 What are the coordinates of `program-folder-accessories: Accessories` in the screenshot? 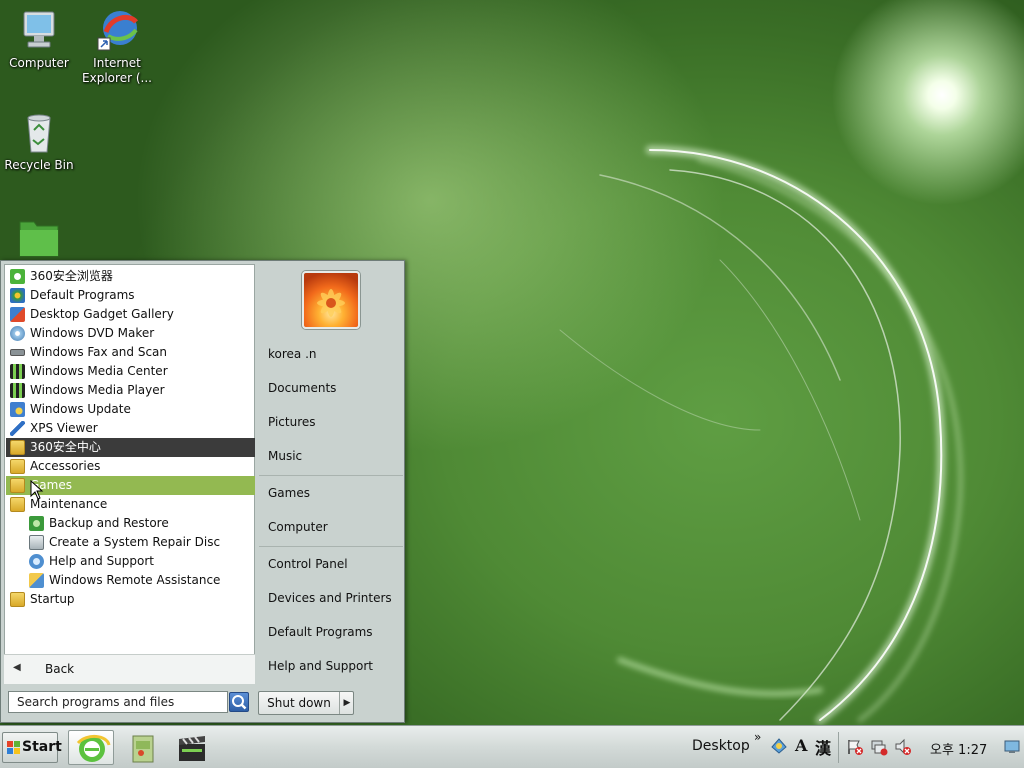 It's located at (130, 466).